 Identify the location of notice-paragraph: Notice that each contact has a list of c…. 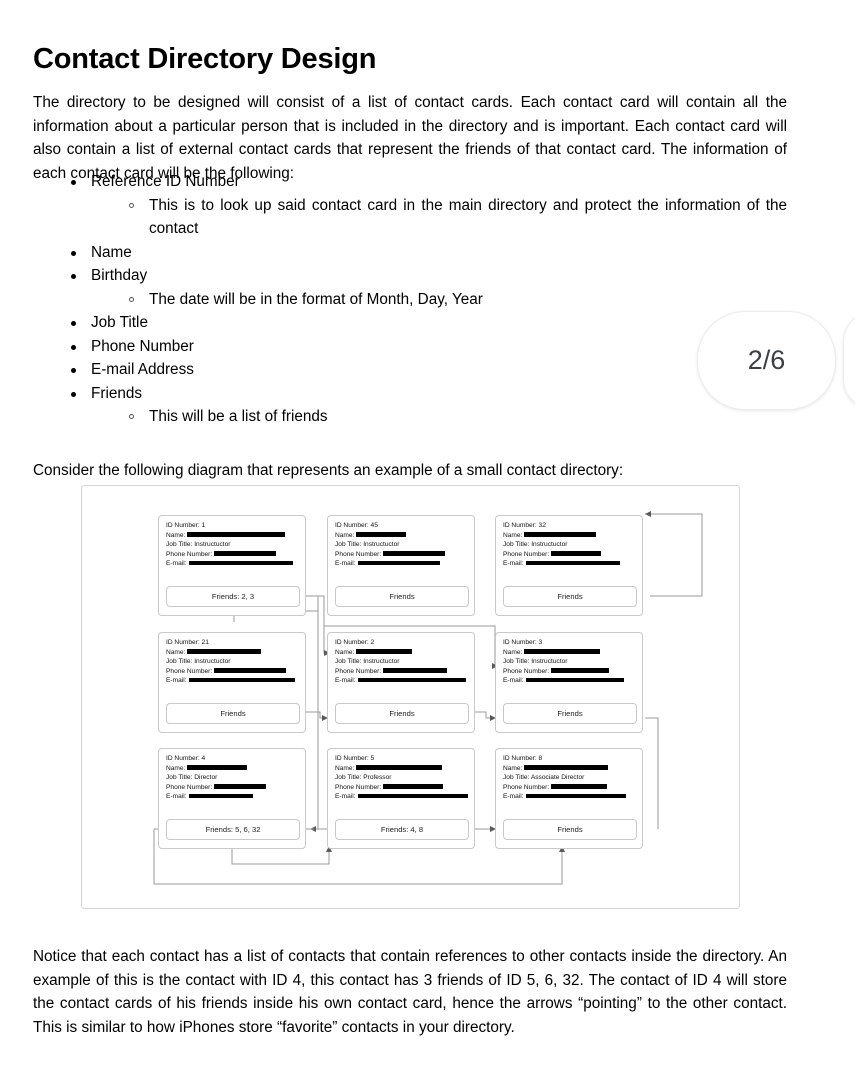
(410, 992).